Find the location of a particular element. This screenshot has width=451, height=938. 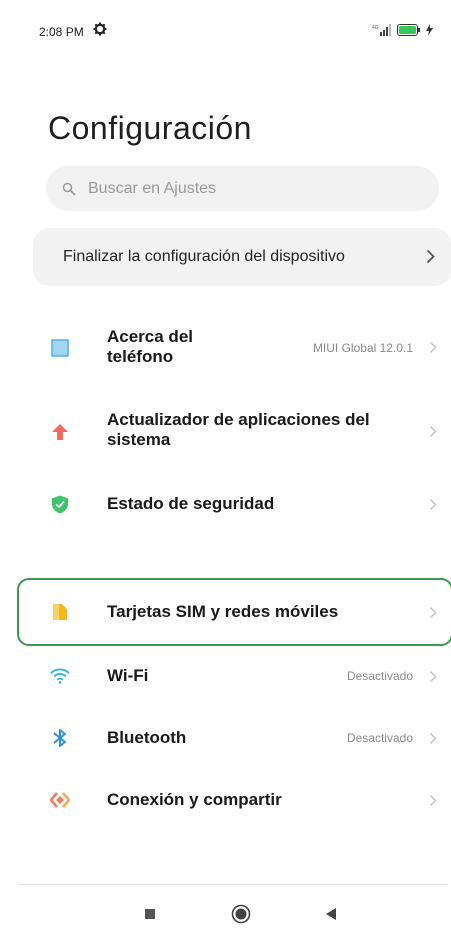

signal-icon: 4G is located at coordinates (381, 30).